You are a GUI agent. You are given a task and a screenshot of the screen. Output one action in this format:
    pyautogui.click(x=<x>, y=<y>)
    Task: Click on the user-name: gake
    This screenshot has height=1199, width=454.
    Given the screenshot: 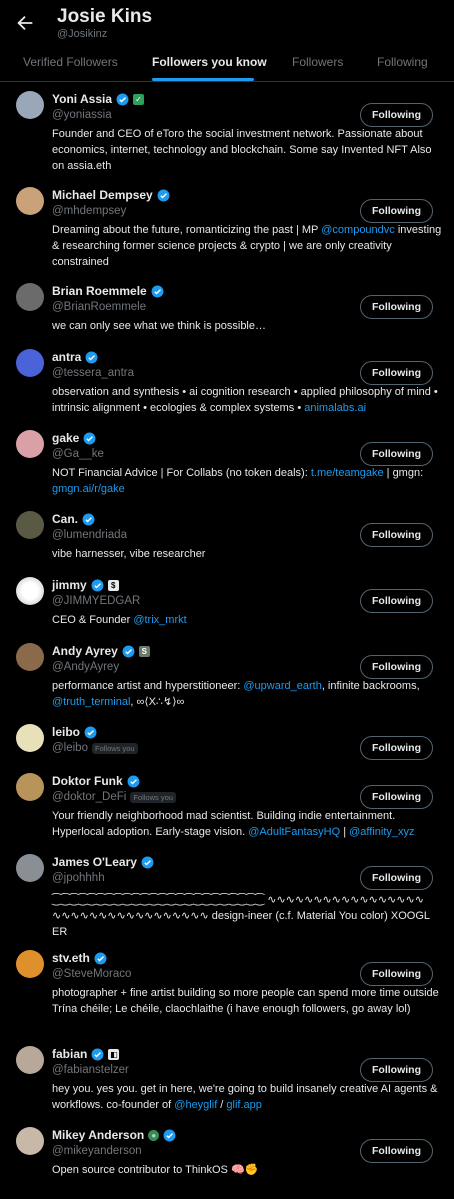 What is the action you would take?
    pyautogui.click(x=65, y=438)
    